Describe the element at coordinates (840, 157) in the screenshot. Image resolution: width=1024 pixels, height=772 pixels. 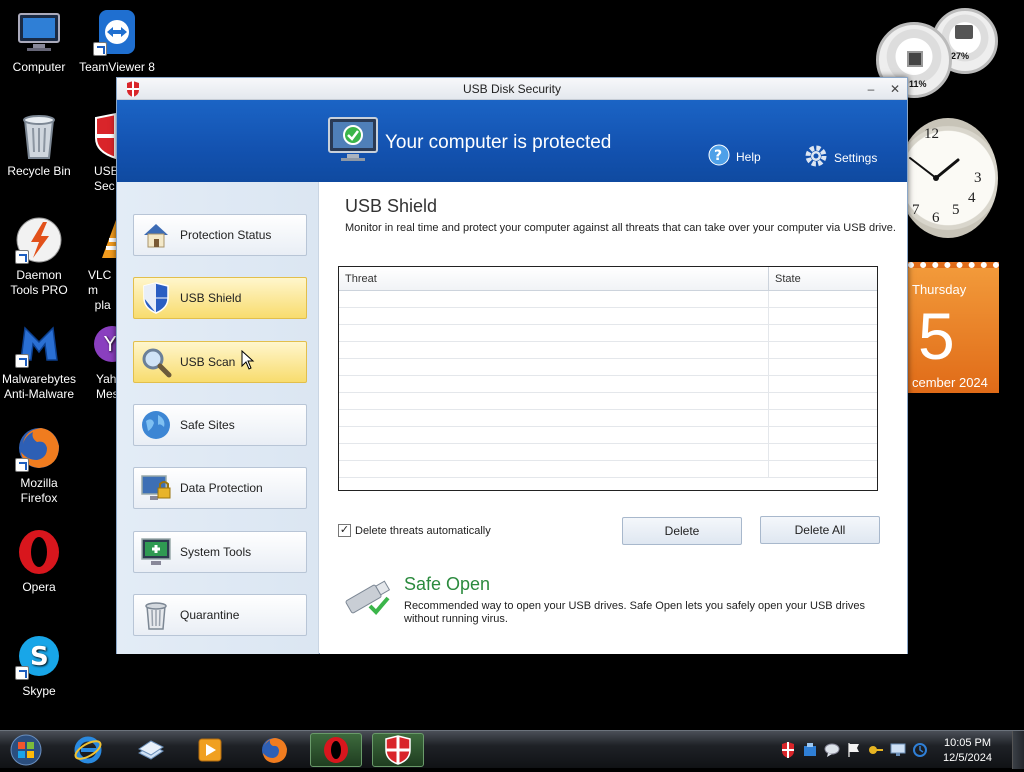
I see `settings-link: Settings` at that location.